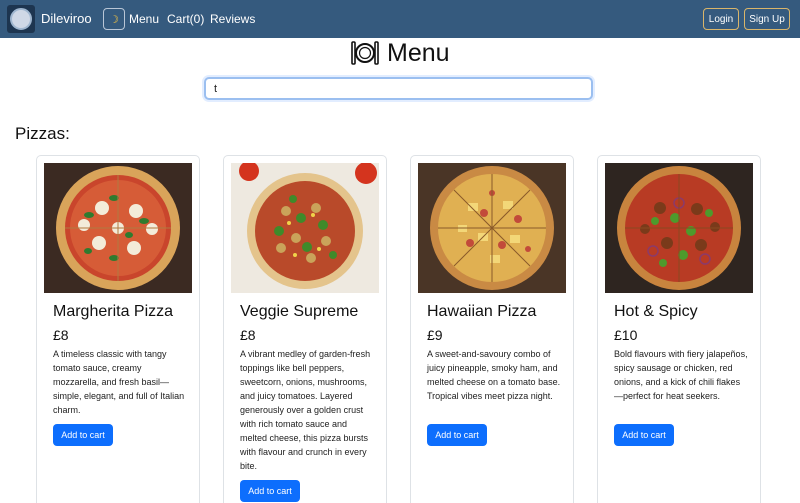 Image resolution: width=800 pixels, height=503 pixels. I want to click on product-name: Hot & Spicy, so click(656, 311).